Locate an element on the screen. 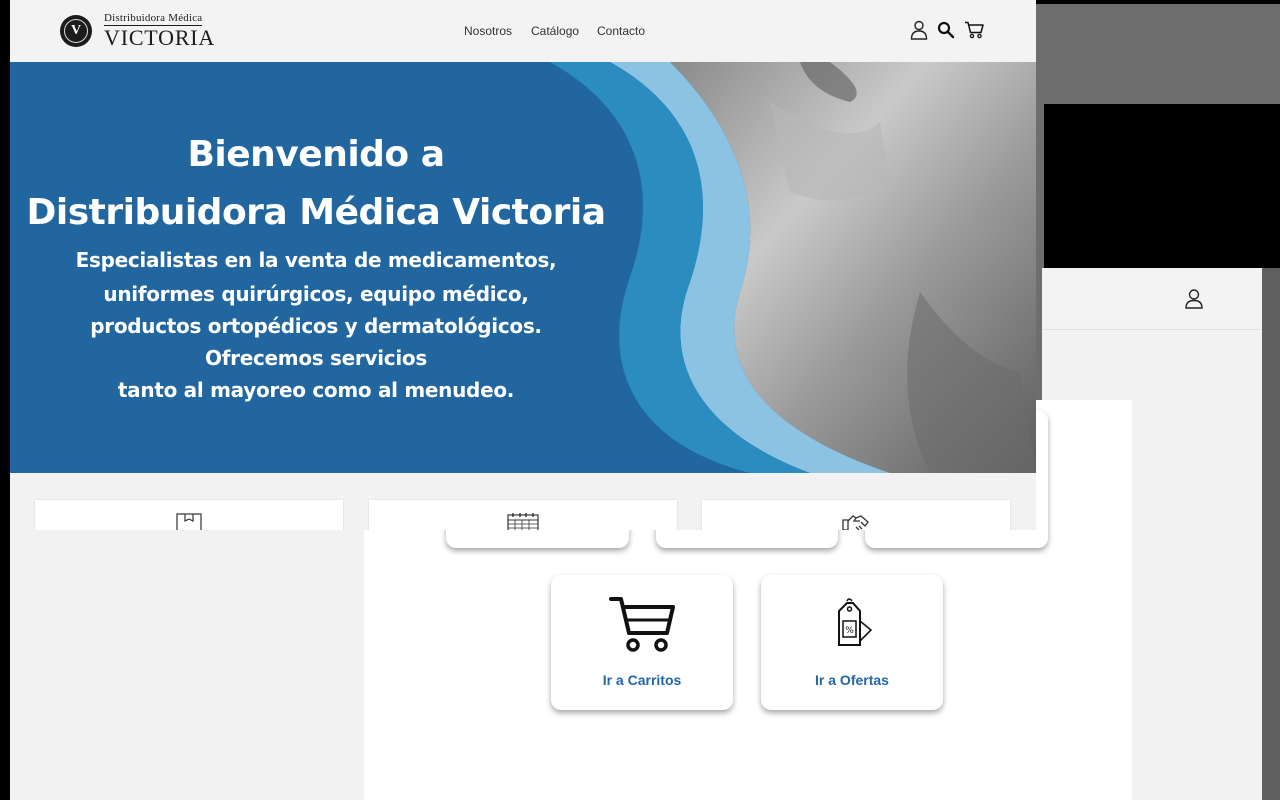 The height and width of the screenshot is (800, 1280). price-tag-icon: % is located at coordinates (855, 622).